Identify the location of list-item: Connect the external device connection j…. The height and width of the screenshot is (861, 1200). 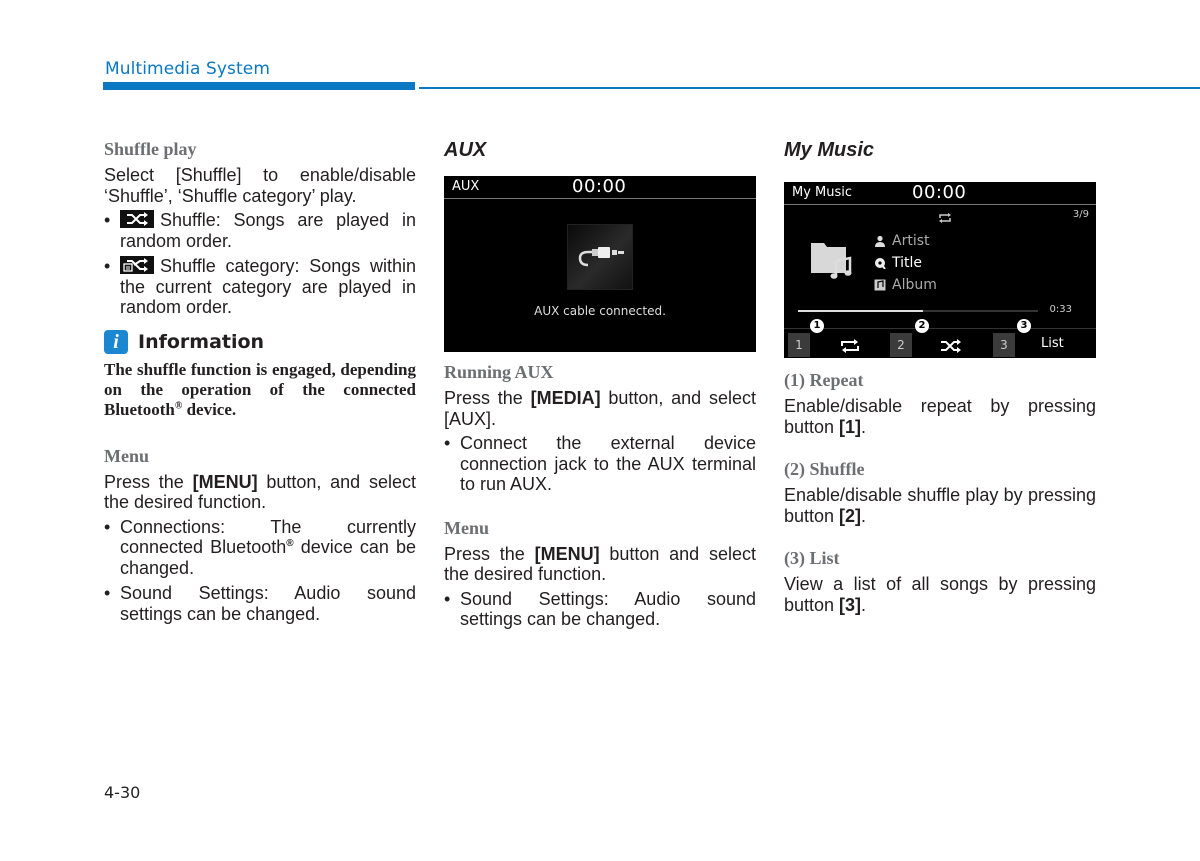
(600, 464).